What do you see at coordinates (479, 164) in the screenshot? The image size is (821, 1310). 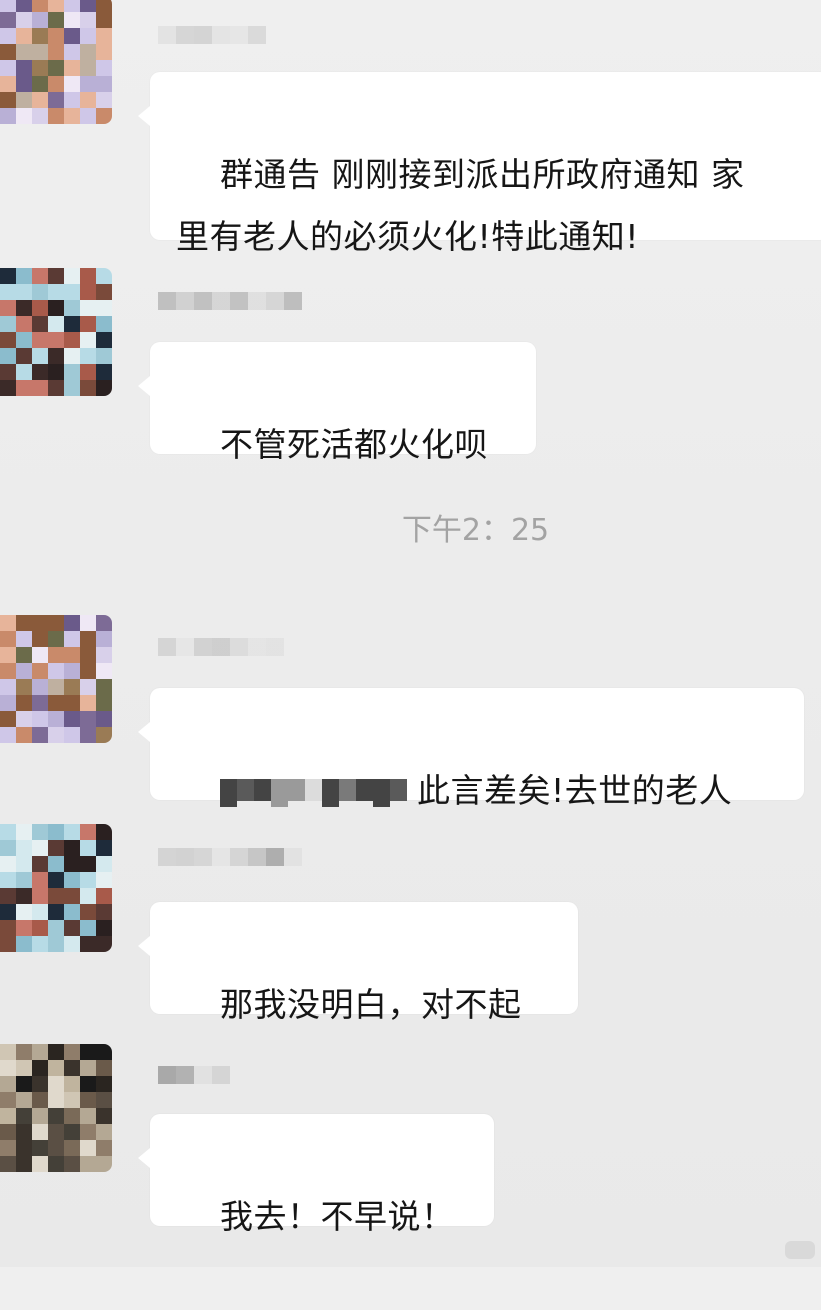 I see `message-bubble: 群通告 刚刚接到派出所政府通知 家 里有老人的必须火化!特此通知!` at bounding box center [479, 164].